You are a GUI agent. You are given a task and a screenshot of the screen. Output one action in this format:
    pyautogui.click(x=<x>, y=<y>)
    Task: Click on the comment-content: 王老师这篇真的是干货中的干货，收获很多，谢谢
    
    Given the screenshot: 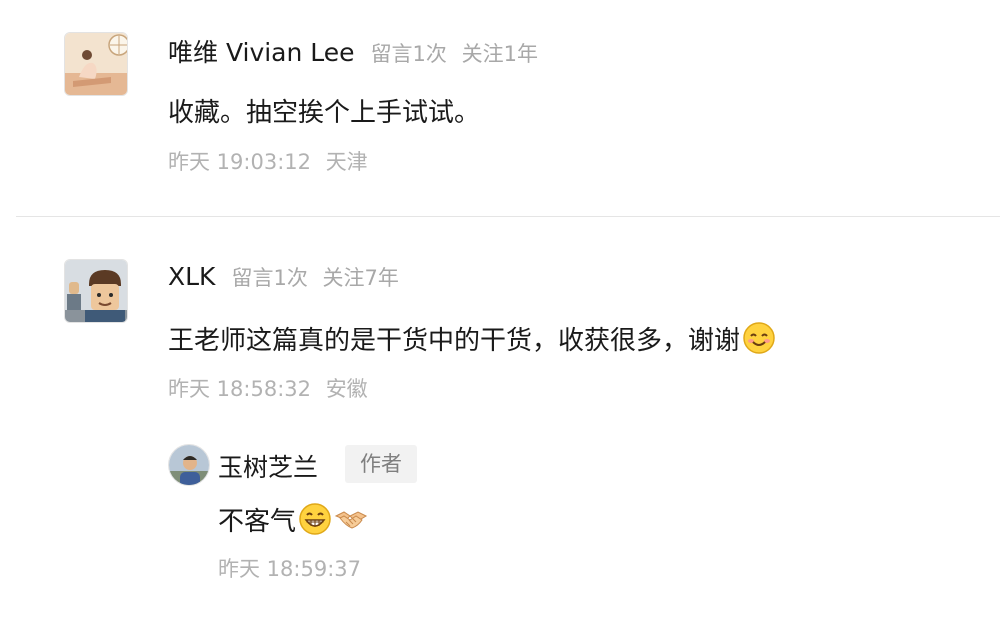 What is the action you would take?
    pyautogui.click(x=472, y=338)
    